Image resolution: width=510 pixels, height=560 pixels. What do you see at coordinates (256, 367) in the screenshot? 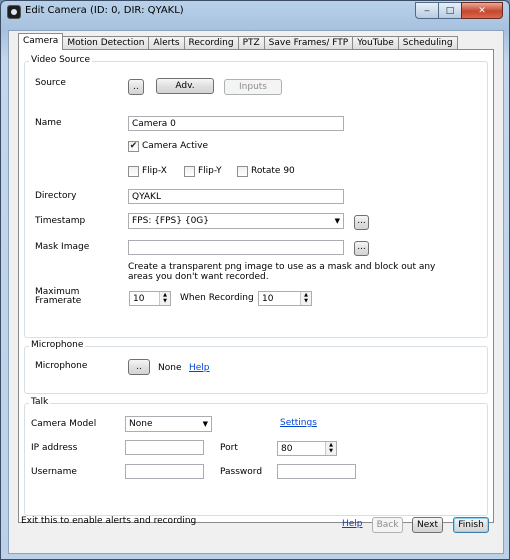
I see `microphone-group: Microphone Microphone .. None Help` at bounding box center [256, 367].